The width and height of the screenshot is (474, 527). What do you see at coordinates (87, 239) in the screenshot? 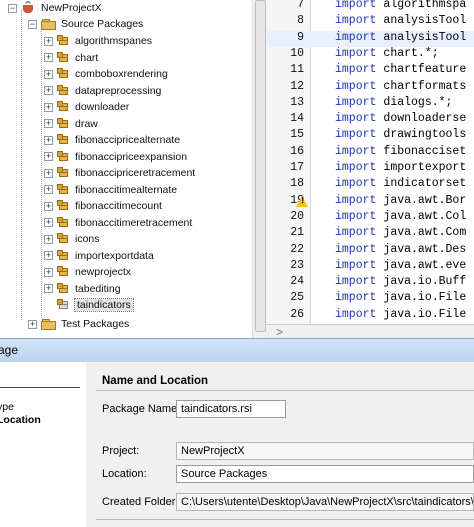
I see `package-label: icons` at bounding box center [87, 239].